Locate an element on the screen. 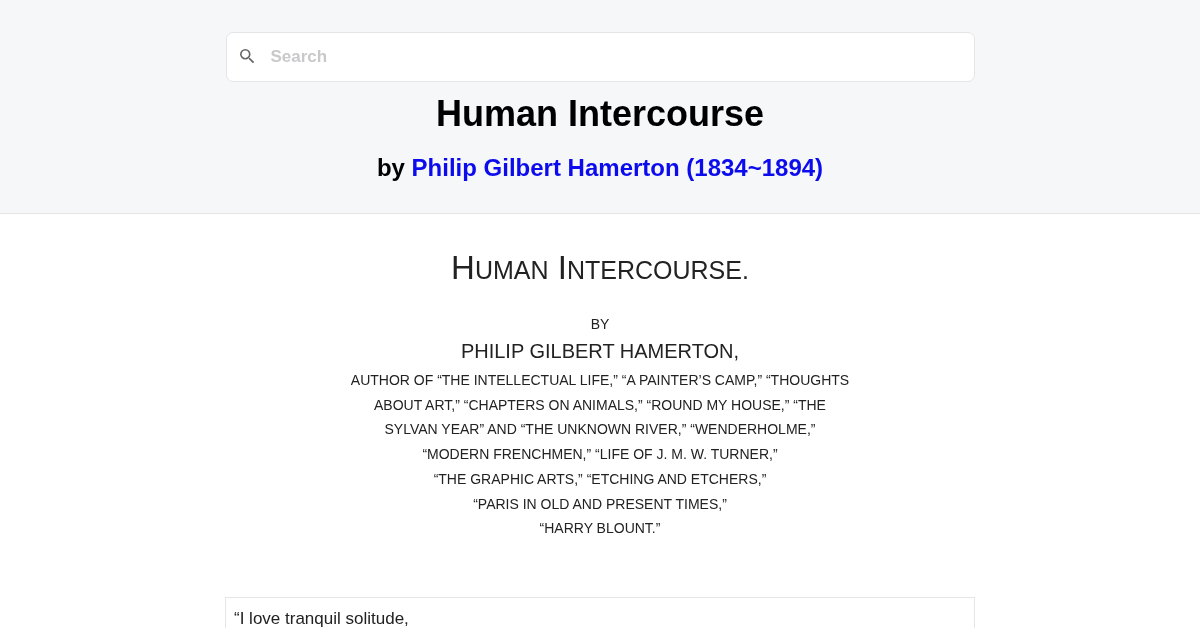 This screenshot has height=628, width=1200. search-icon is located at coordinates (247, 56).